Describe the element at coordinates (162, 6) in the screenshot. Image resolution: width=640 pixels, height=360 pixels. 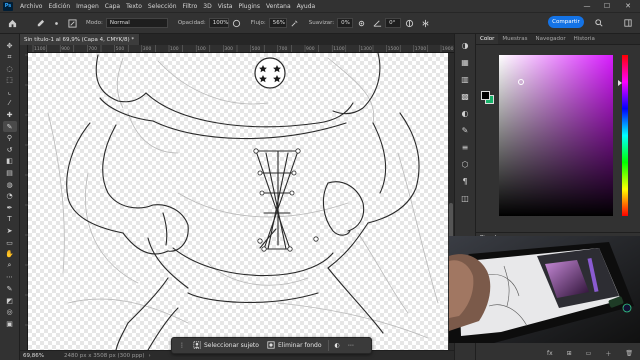
I see `menu-seleccion: Selección` at that location.